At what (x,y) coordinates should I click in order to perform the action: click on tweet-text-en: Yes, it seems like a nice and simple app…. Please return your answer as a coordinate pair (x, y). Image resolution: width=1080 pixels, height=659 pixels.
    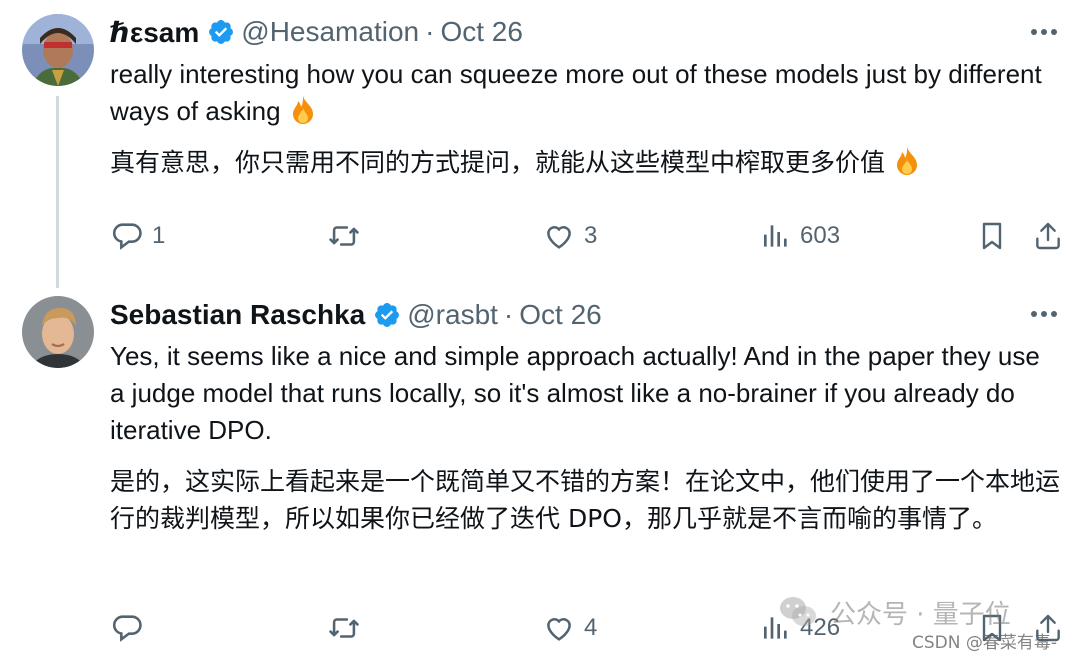
    Looking at the image, I should click on (575, 393).